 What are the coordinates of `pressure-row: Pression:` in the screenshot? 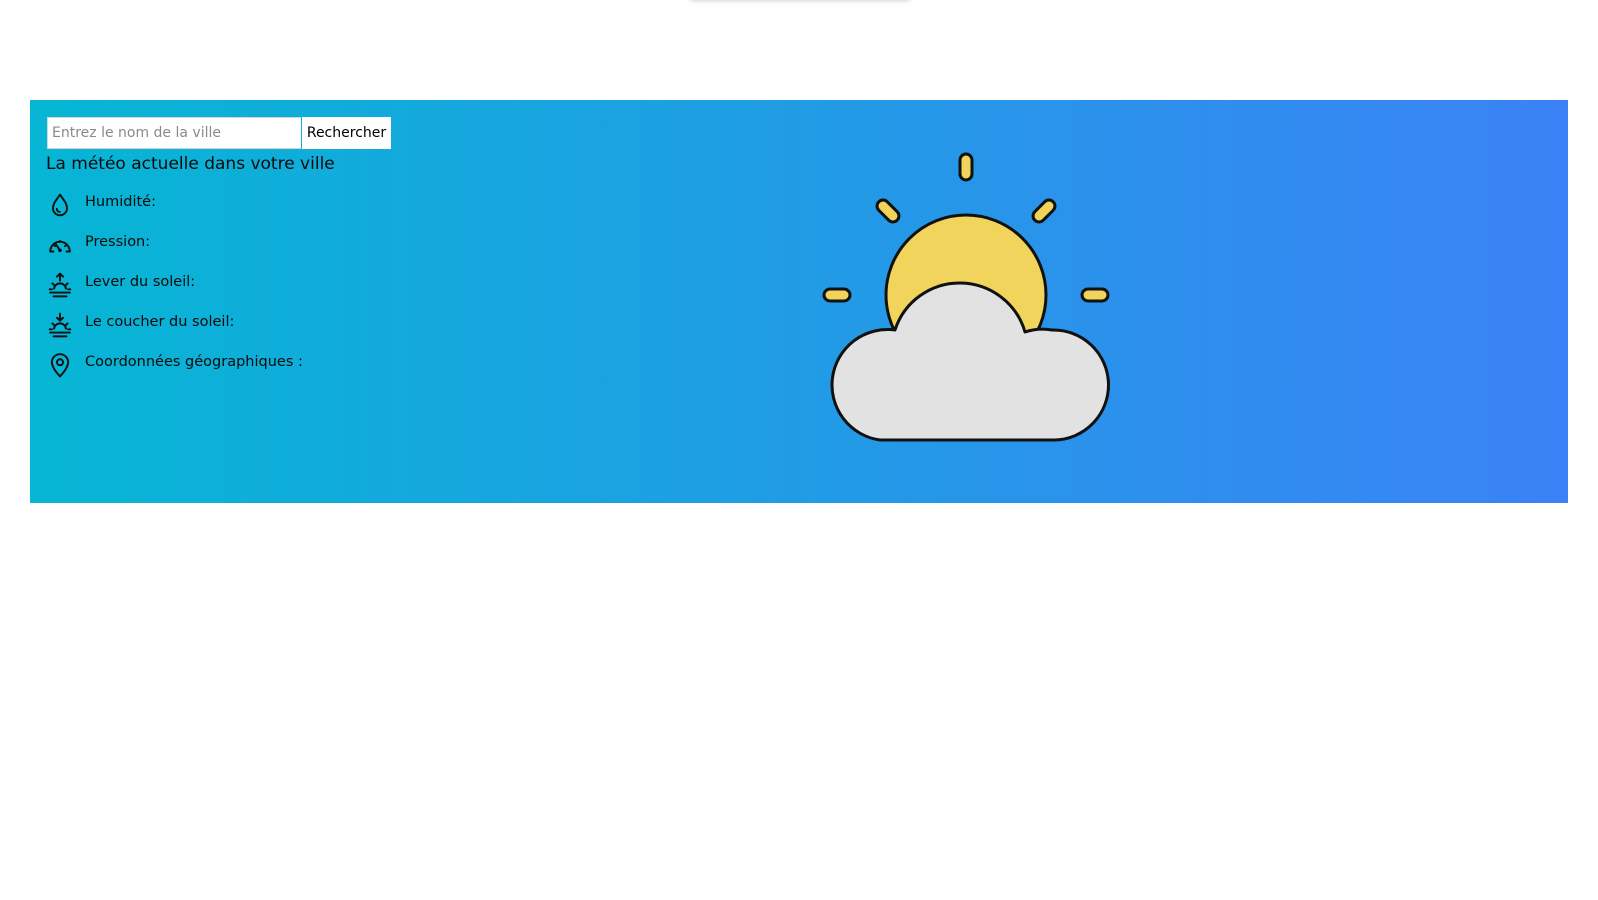 It's located at (175, 252).